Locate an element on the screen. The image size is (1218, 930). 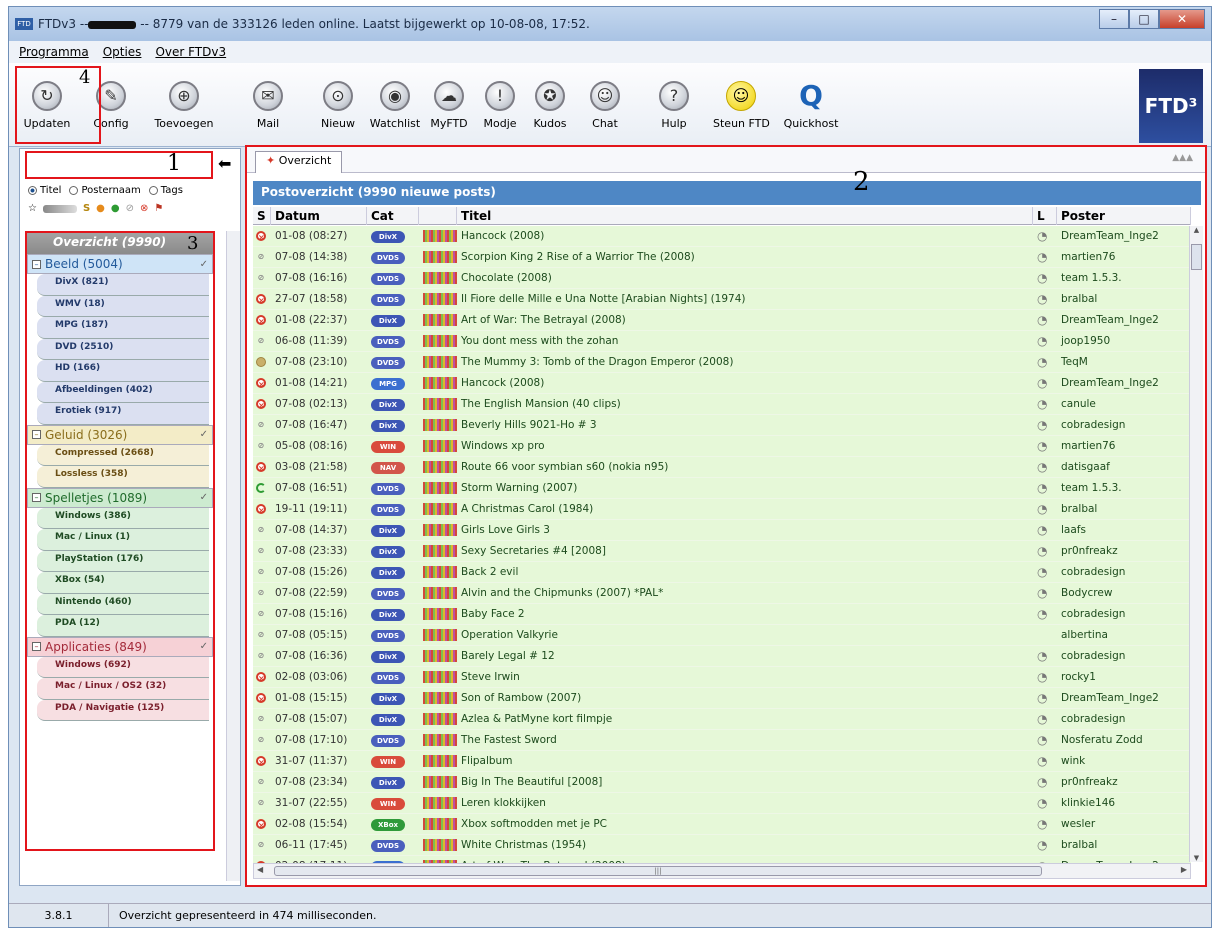
category-item: WMV (18) is located at coordinates (123, 306).